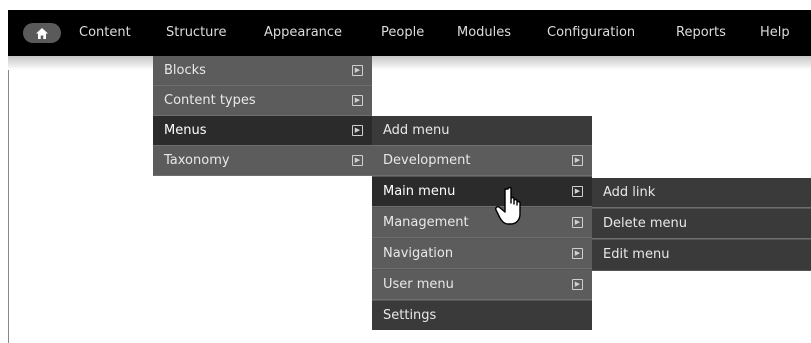 This screenshot has height=343, width=811. What do you see at coordinates (197, 160) in the screenshot?
I see `menu-item-label: Taxonomy` at bounding box center [197, 160].